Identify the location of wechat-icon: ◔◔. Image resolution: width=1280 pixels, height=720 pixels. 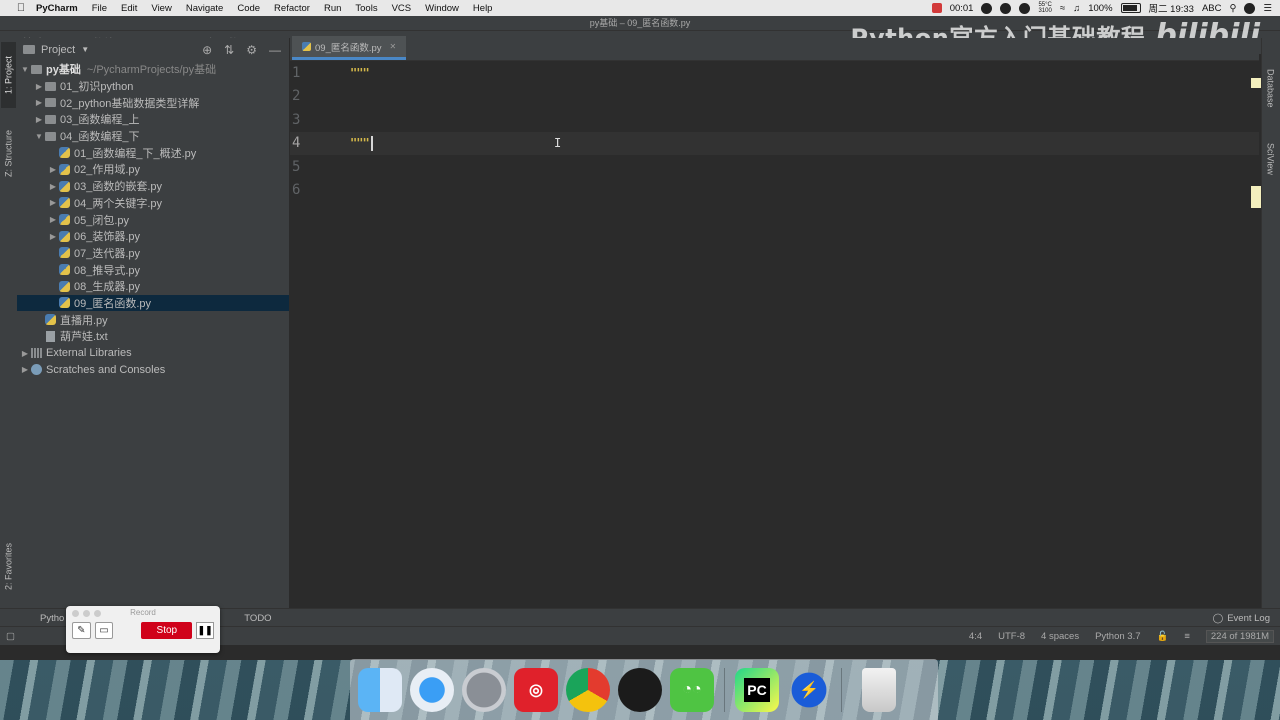
(692, 689).